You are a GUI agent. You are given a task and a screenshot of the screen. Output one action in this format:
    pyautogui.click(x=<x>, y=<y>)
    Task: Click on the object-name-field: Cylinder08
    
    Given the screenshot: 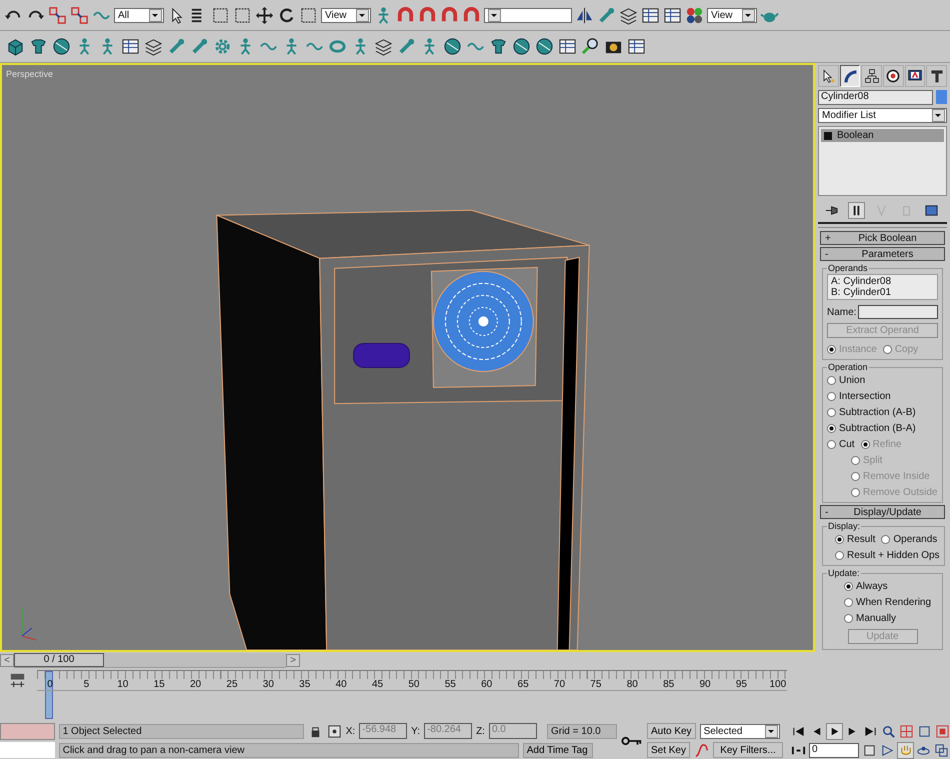 What is the action you would take?
    pyautogui.click(x=875, y=97)
    